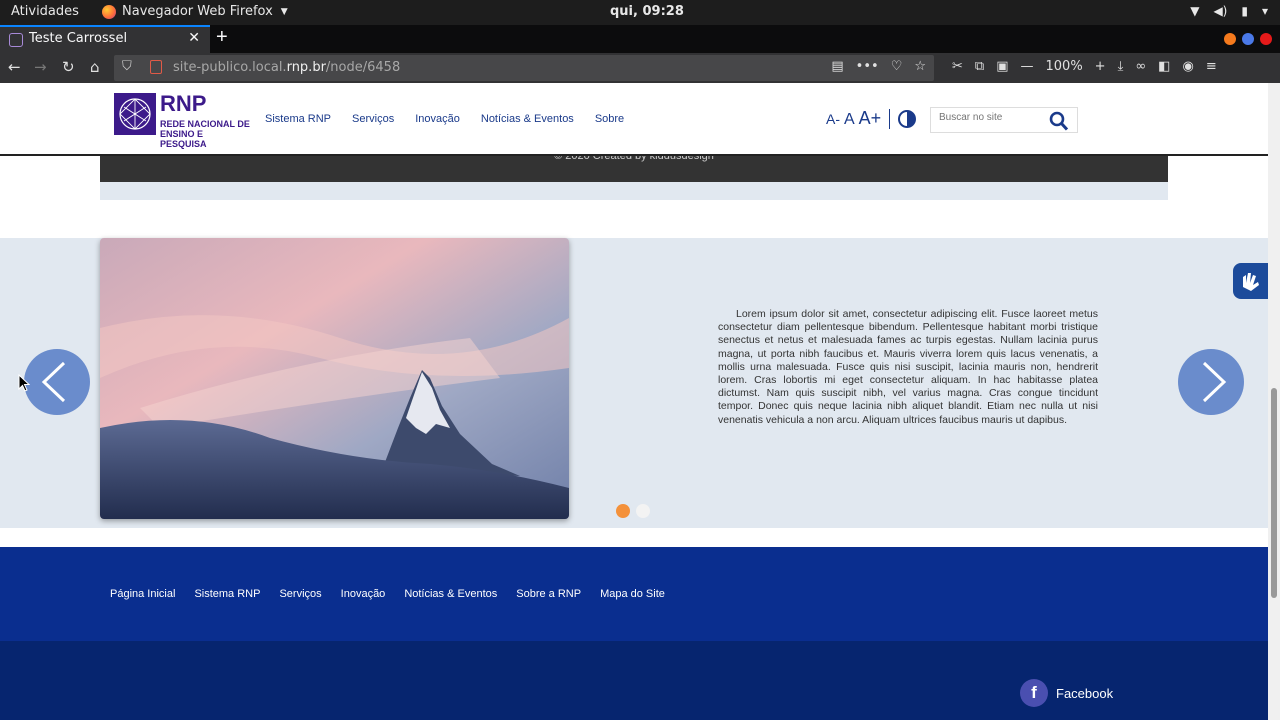 This screenshot has width=1280, height=720. I want to click on vlibras-accessibility-button, so click(1251, 281).